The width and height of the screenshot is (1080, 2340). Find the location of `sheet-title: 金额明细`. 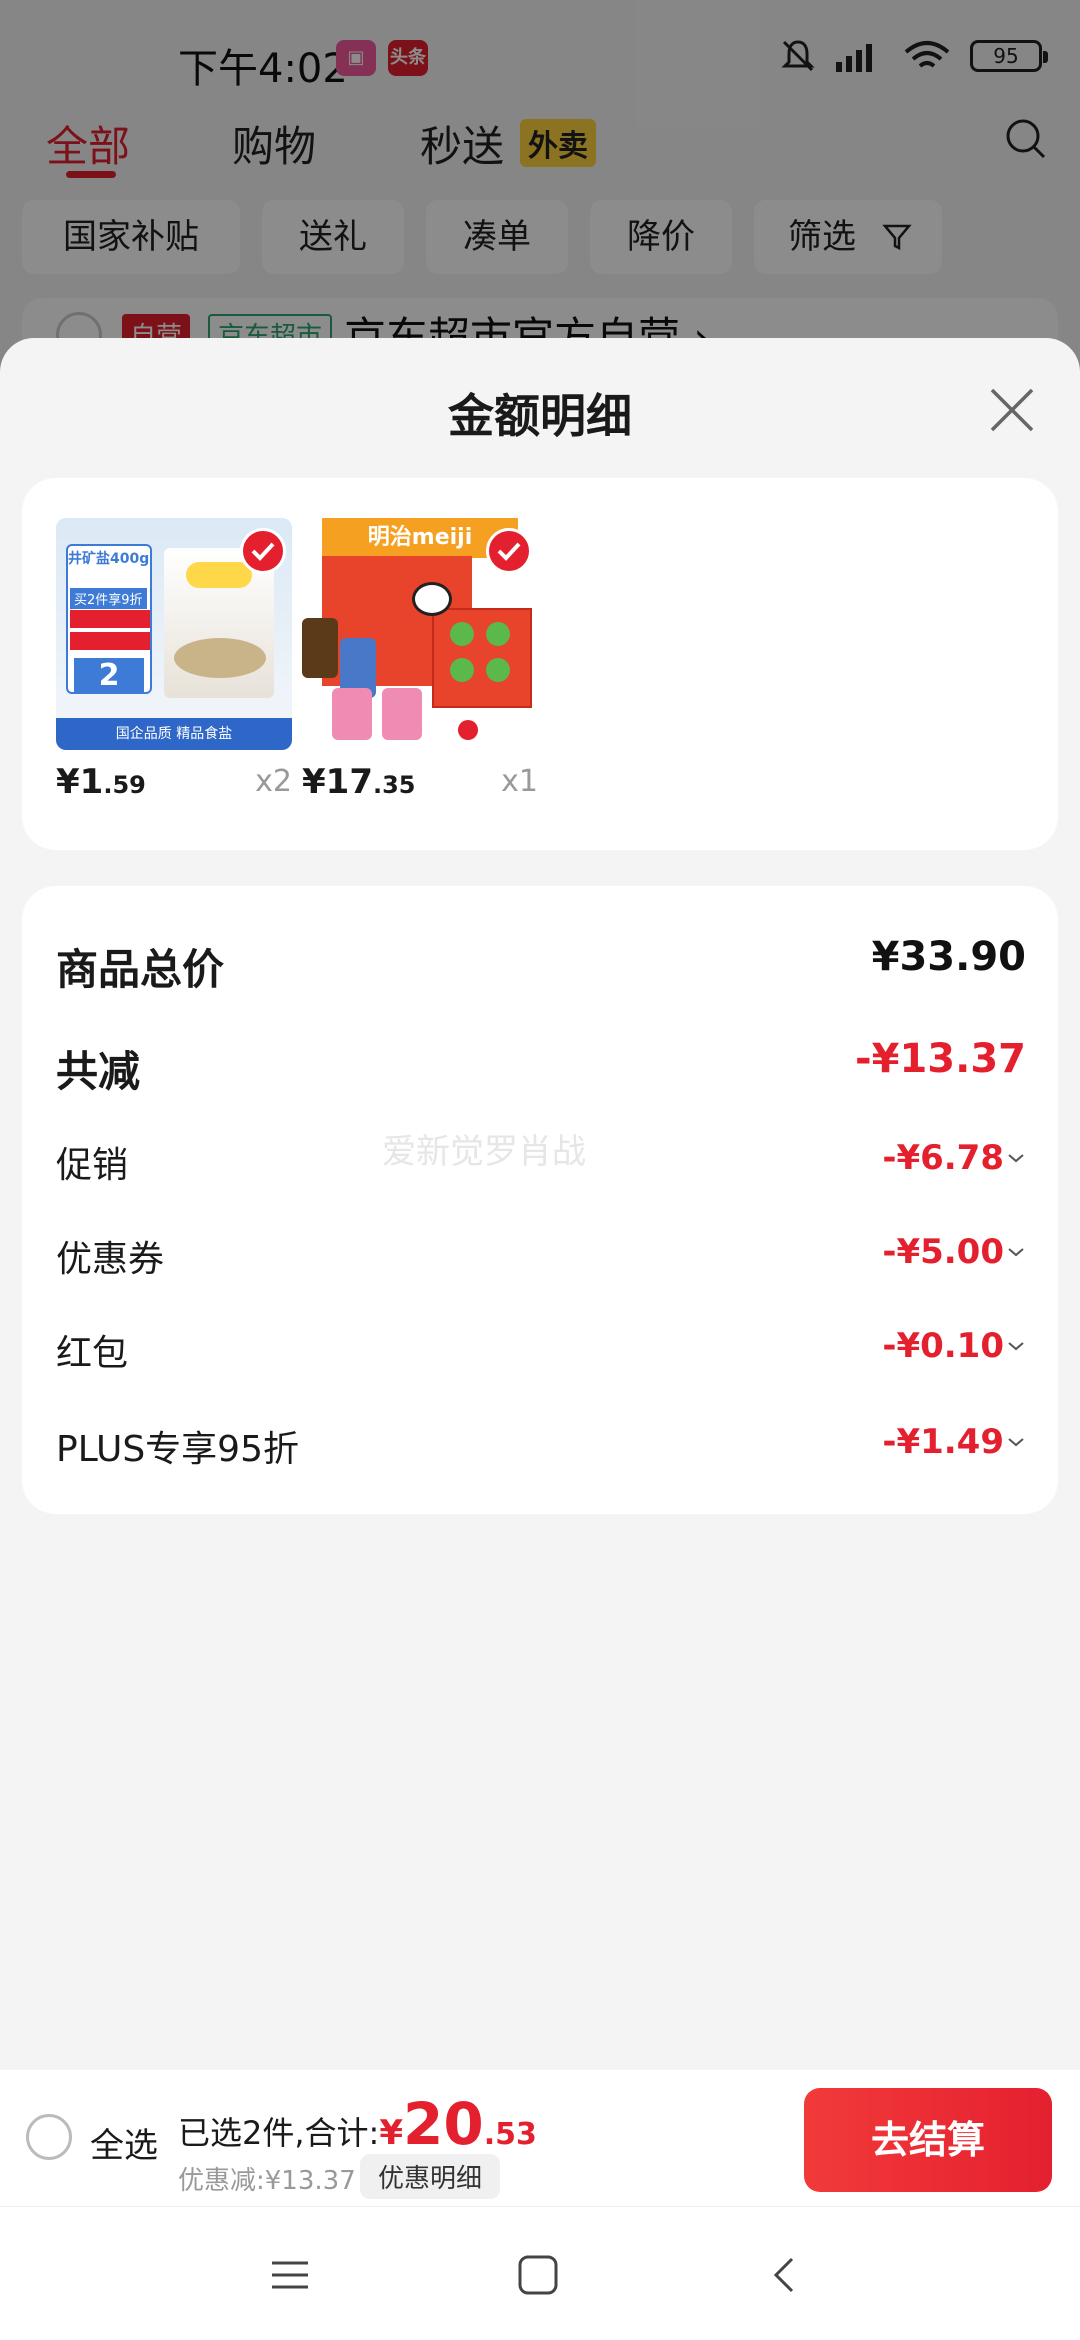

sheet-title: 金额明细 is located at coordinates (540, 416).